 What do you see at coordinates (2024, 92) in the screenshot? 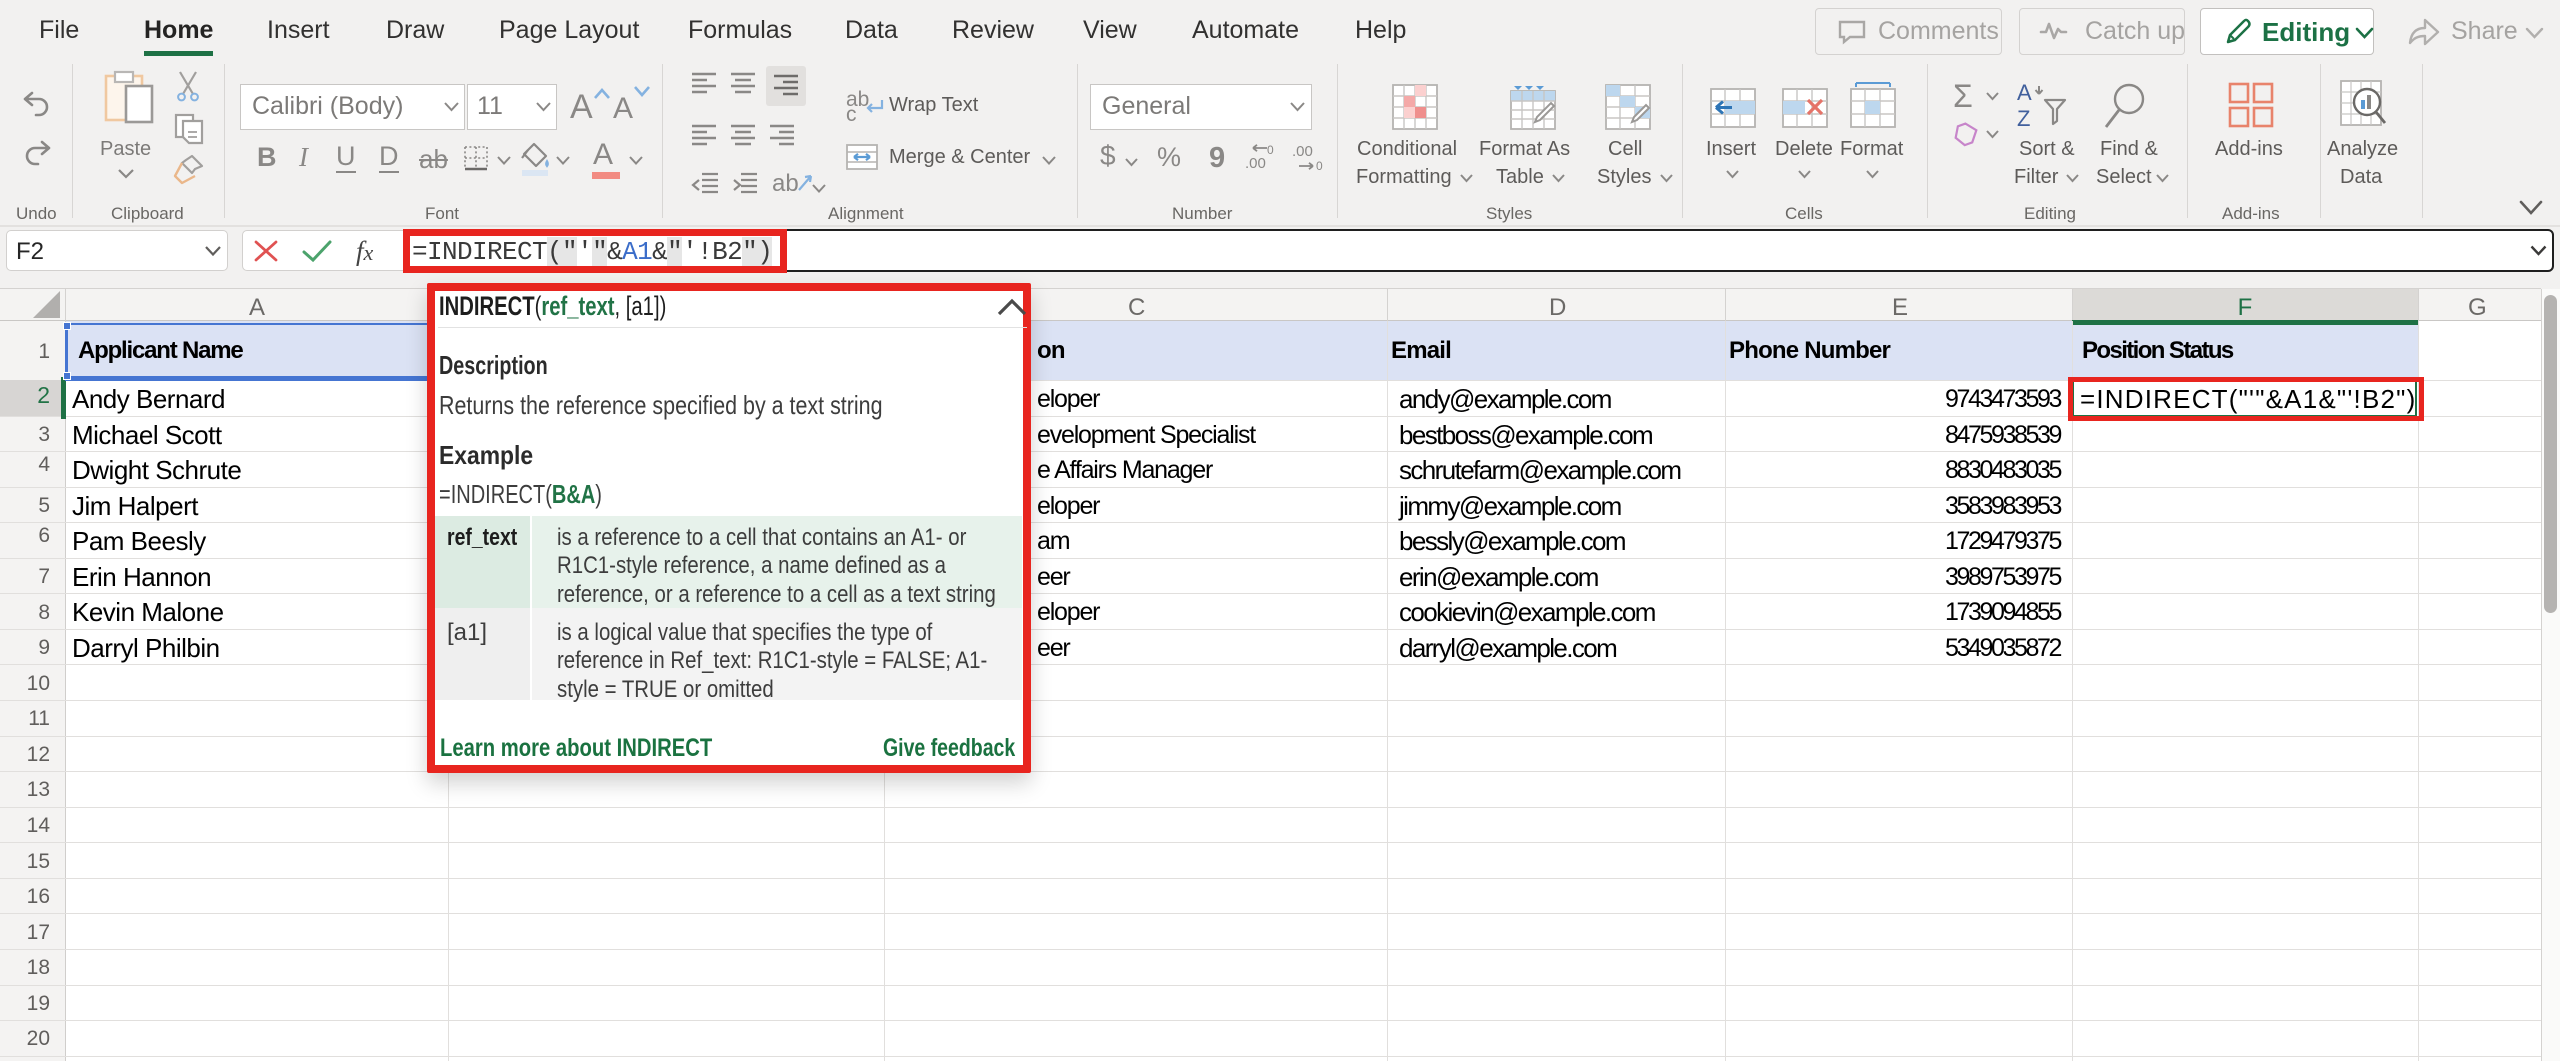
I see `svg-text: A` at bounding box center [2024, 92].